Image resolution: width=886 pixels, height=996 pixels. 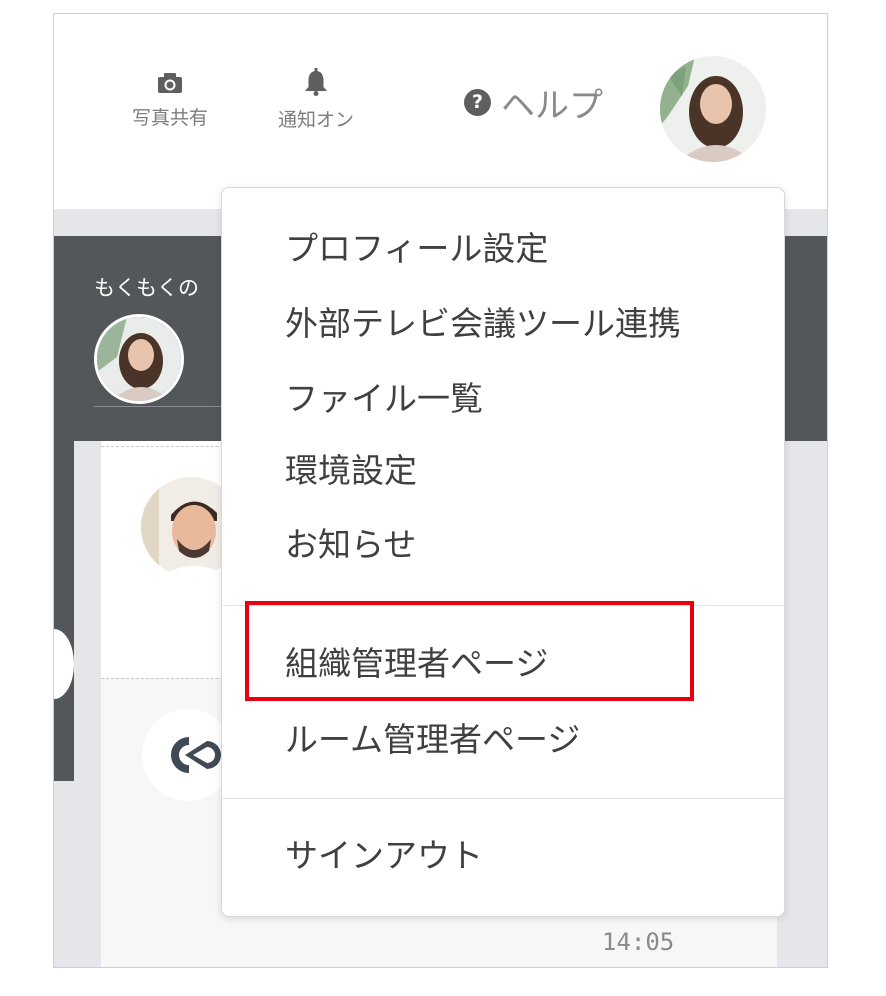 I want to click on help-button: ? ヘルプ, so click(x=533, y=104).